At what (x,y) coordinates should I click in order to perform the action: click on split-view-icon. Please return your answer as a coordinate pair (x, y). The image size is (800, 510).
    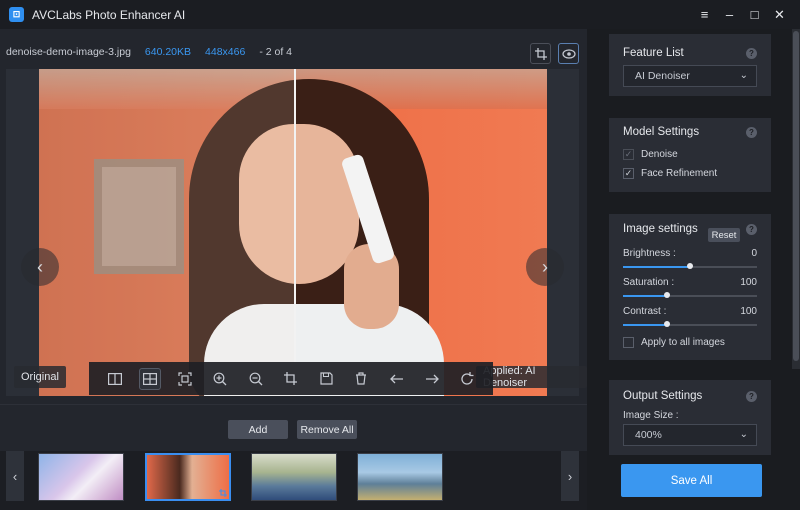
    Looking at the image, I should click on (149, 378).